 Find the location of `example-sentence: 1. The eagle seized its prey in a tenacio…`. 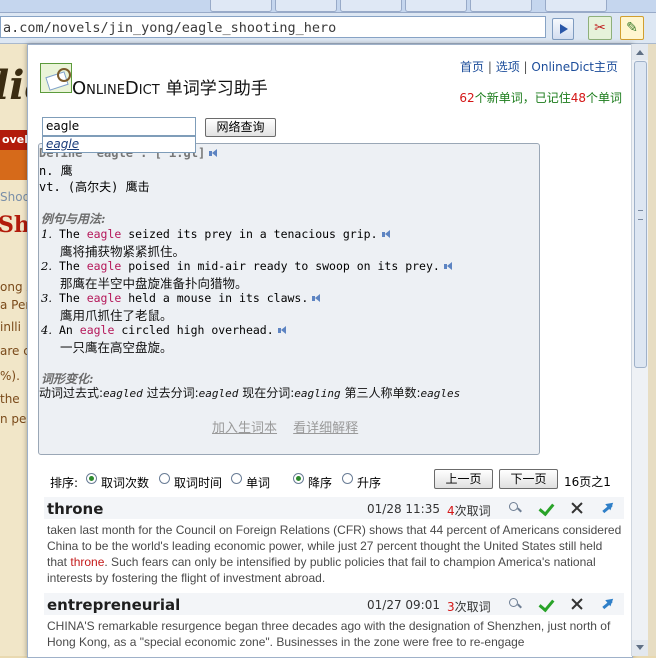

example-sentence: 1. The eagle seized its prey in a tenacio… is located at coordinates (217, 234).